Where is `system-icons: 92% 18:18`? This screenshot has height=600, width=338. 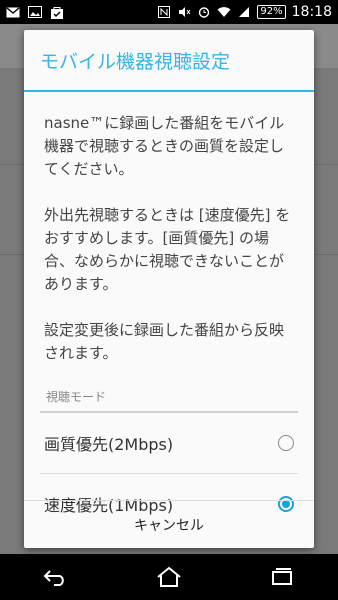
system-icons: 92% 18:18 is located at coordinates (244, 12).